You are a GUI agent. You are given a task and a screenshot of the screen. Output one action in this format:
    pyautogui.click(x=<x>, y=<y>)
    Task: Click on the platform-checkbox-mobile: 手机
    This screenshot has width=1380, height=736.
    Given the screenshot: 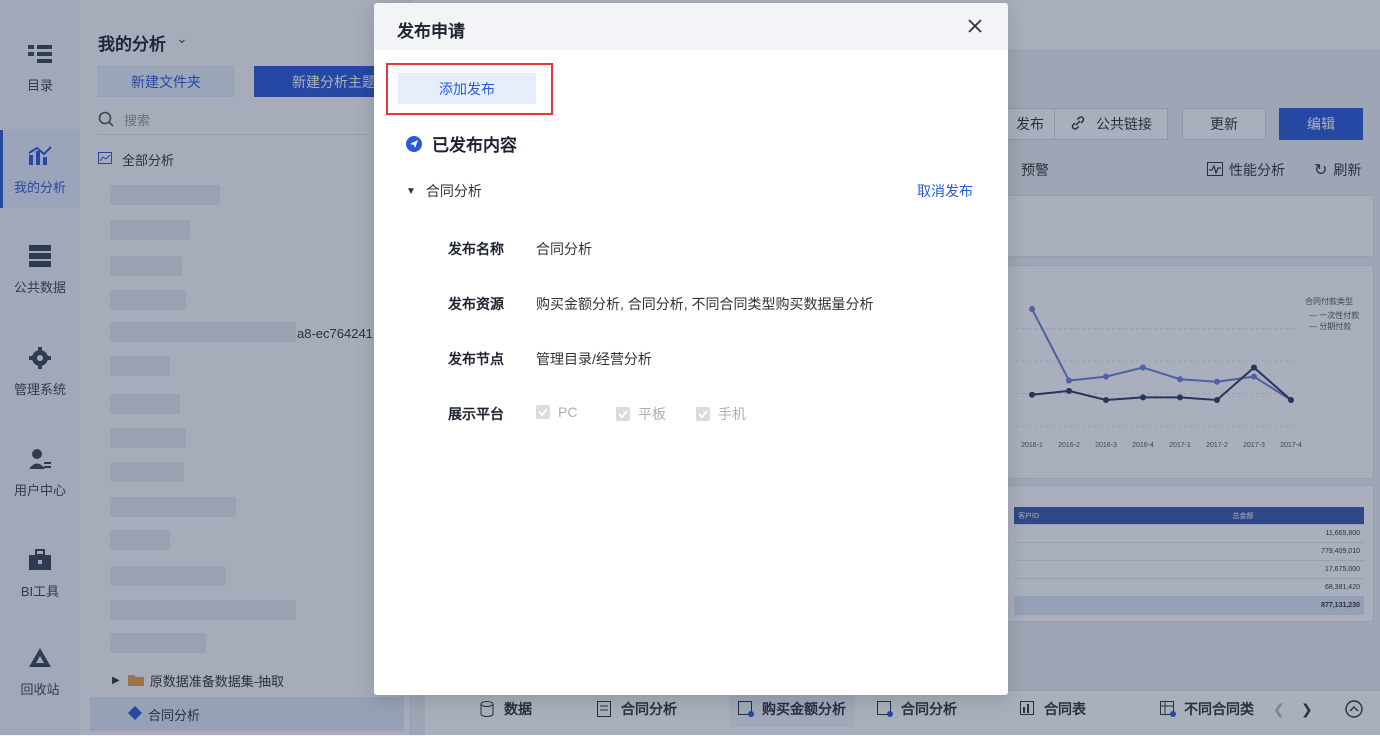 What is the action you would take?
    pyautogui.click(x=721, y=414)
    